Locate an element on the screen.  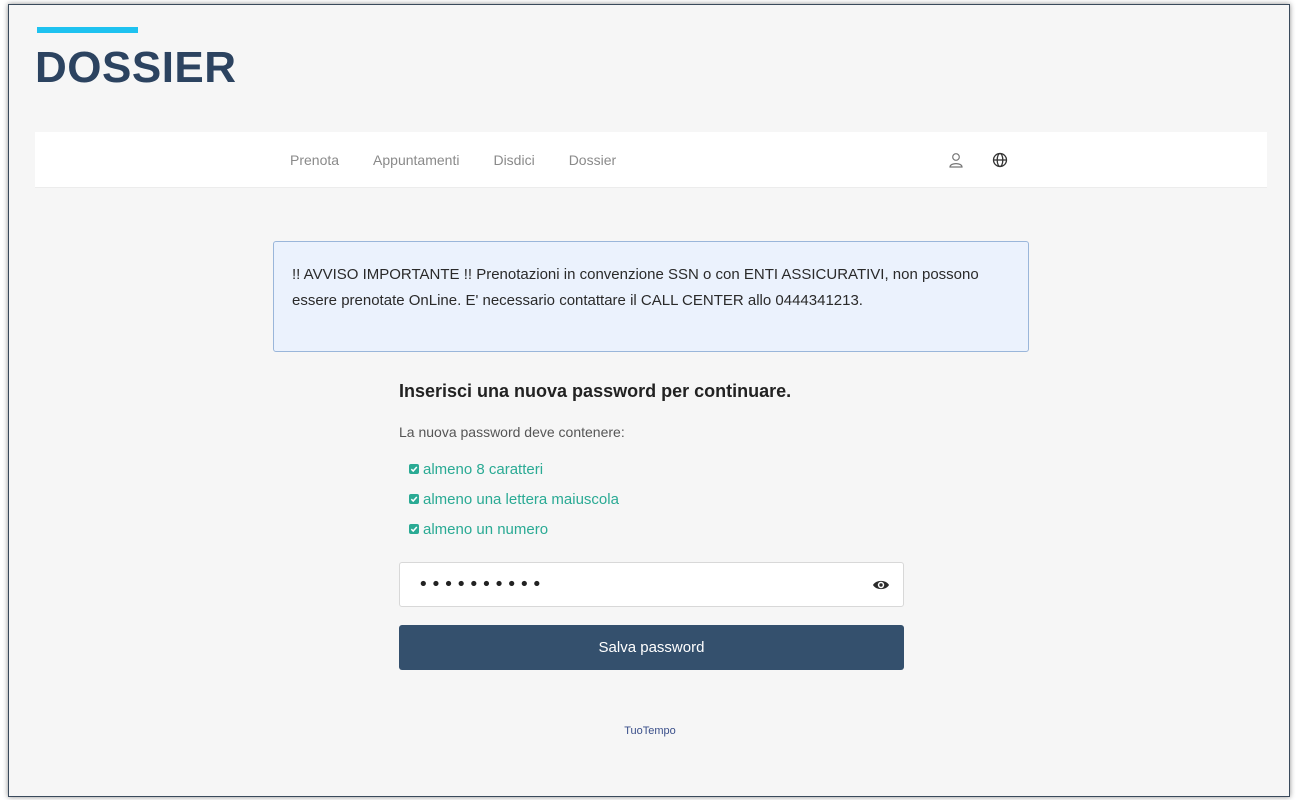
nav-link-prenota: Prenota is located at coordinates (314, 160).